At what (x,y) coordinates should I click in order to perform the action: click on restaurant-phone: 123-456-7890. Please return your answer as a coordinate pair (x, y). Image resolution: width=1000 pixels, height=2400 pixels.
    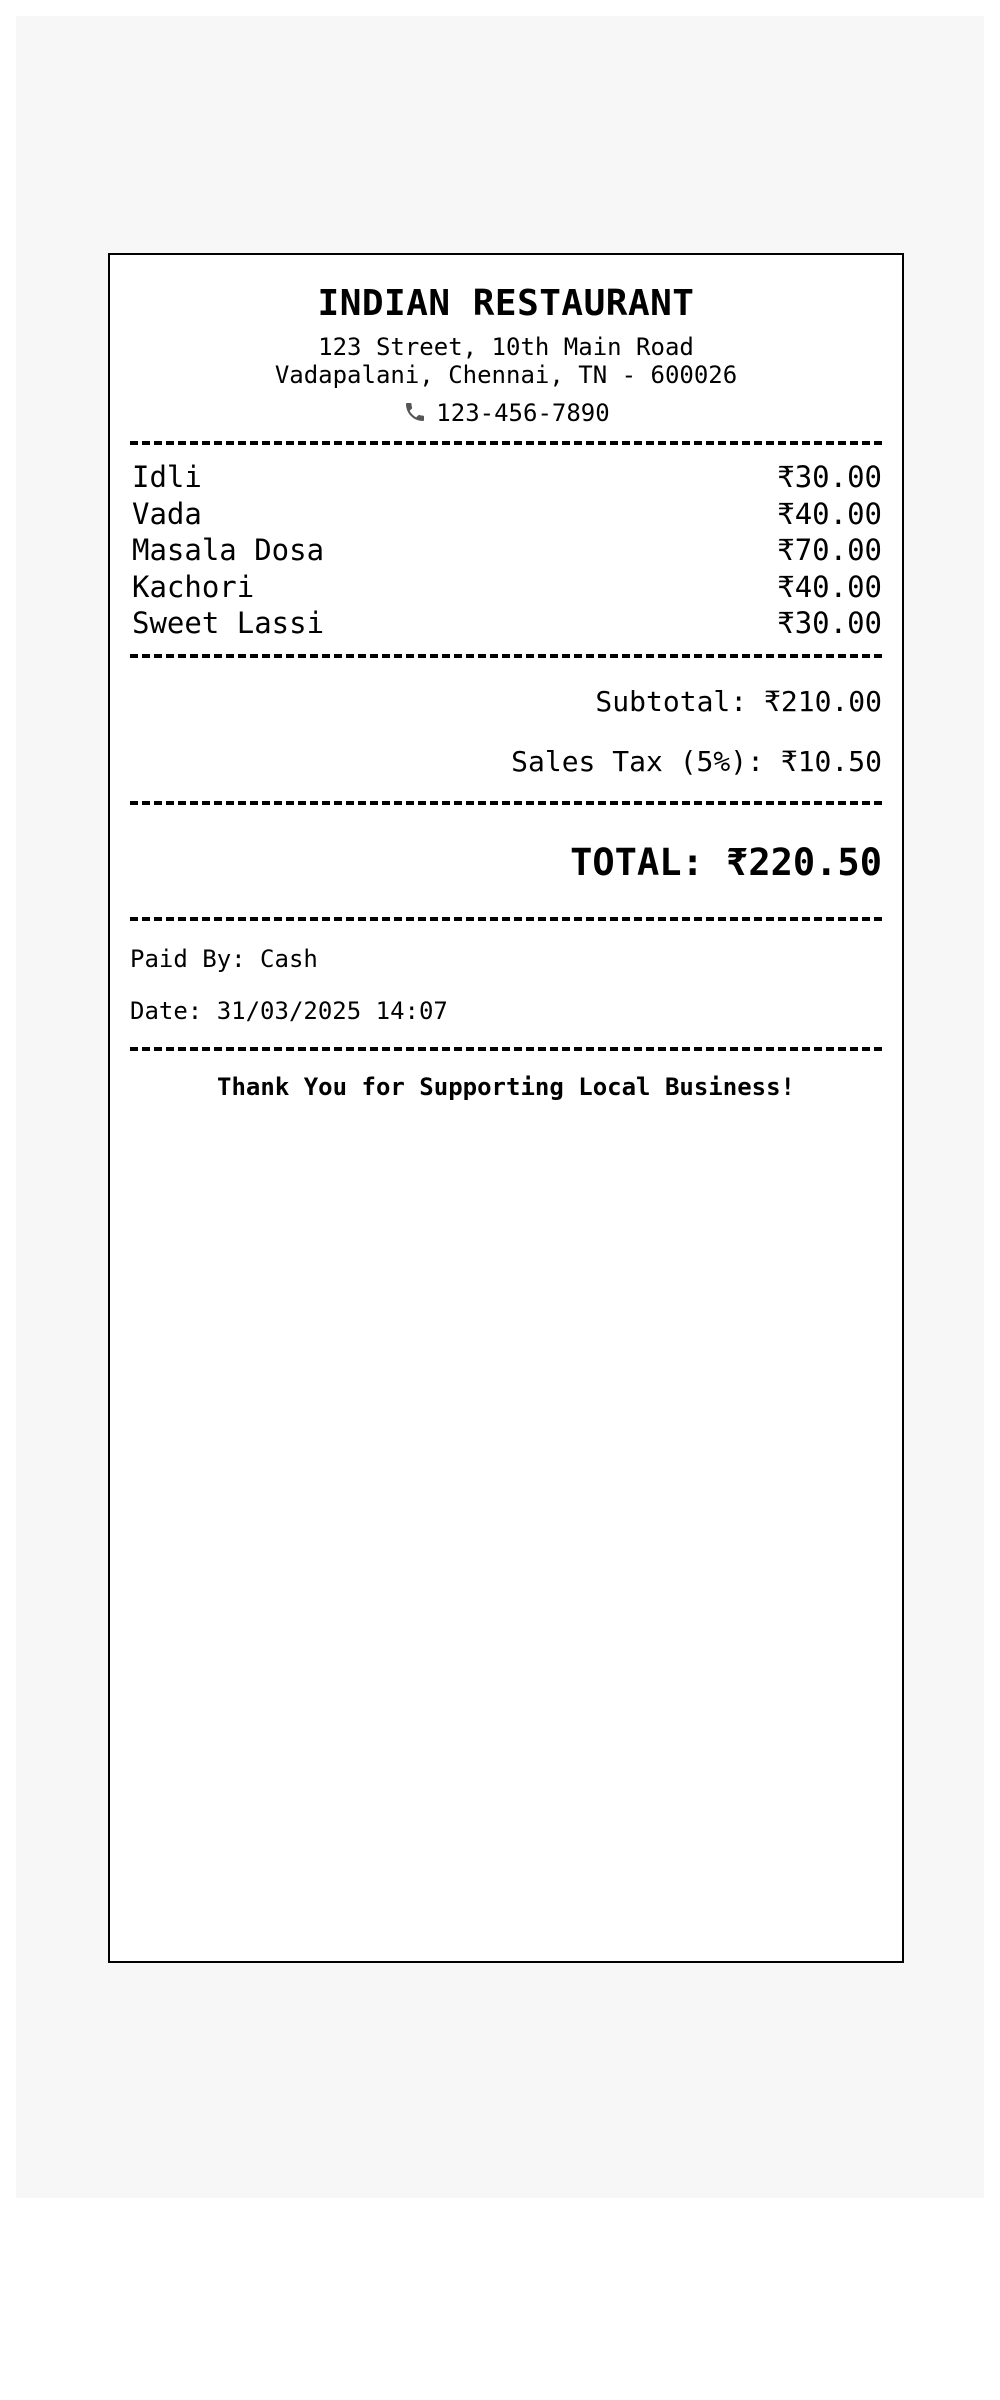
    Looking at the image, I should click on (506, 413).